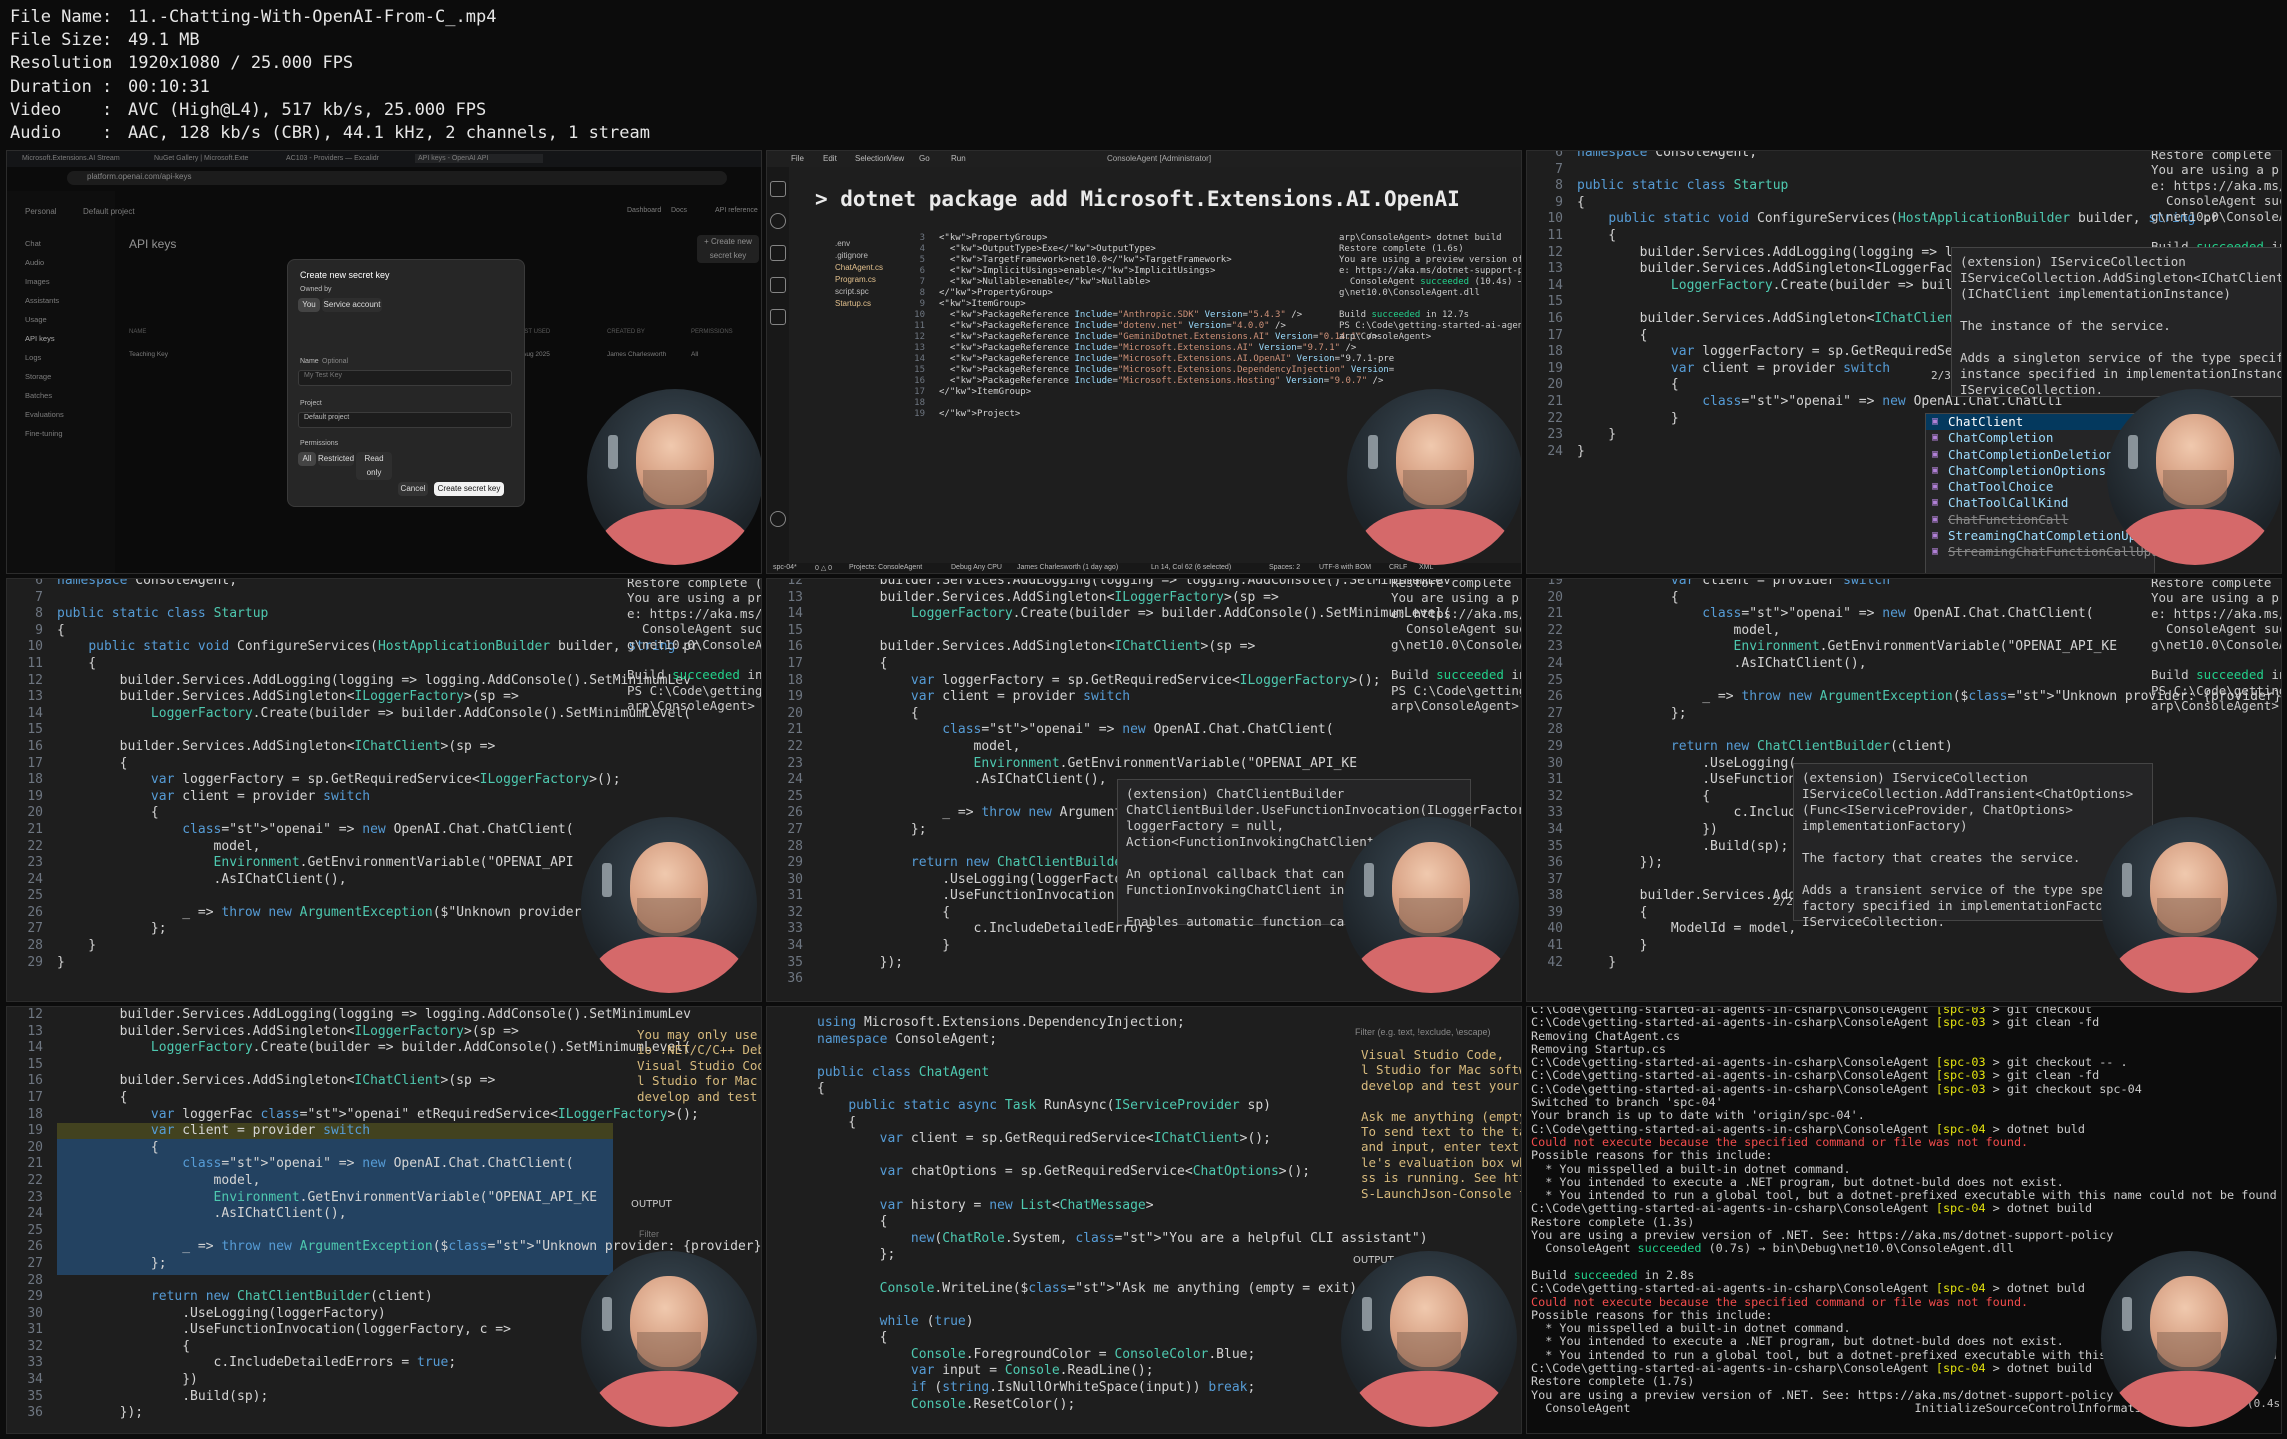 The width and height of the screenshot is (2287, 1439). I want to click on code-line: 28, so click(1904, 730).